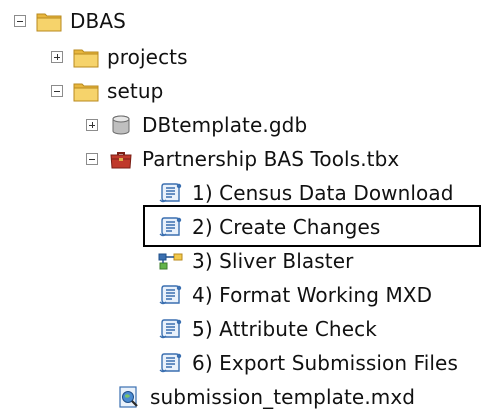 The height and width of the screenshot is (414, 481). I want to click on tree-node-label: 2) Create Changes, so click(286, 227).